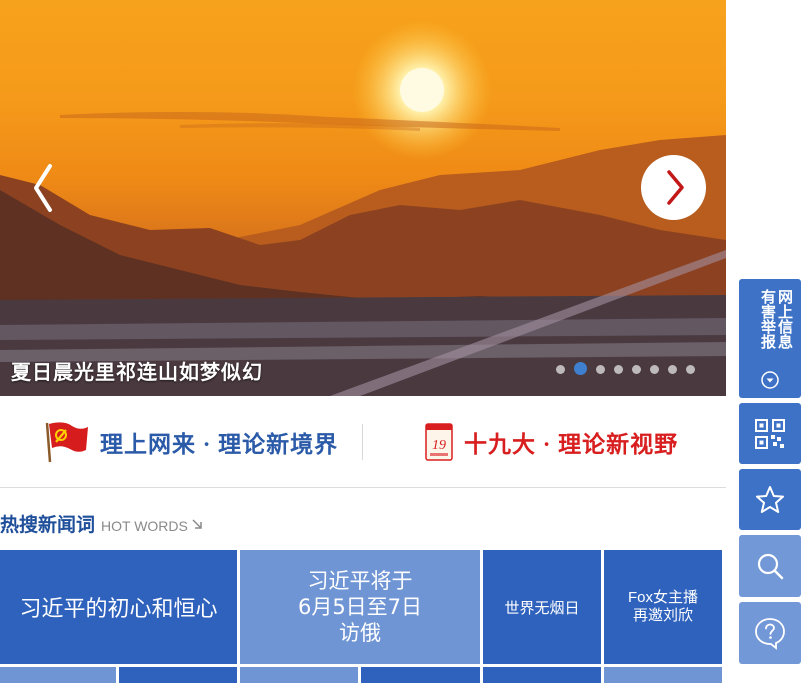  Describe the element at coordinates (66, 442) in the screenshot. I see `party-flag-icon` at that location.